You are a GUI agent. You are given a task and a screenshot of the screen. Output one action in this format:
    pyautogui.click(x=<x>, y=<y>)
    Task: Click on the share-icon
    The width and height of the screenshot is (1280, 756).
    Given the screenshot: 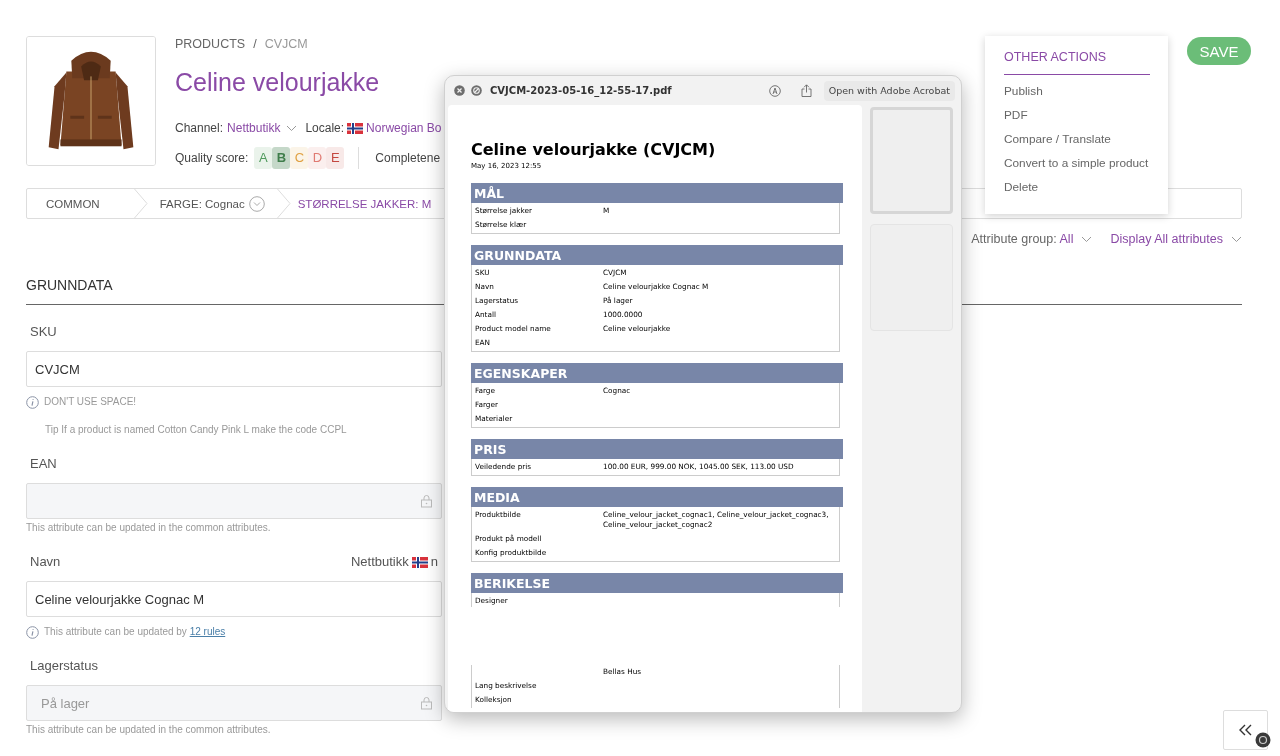 What is the action you would take?
    pyautogui.click(x=806, y=90)
    